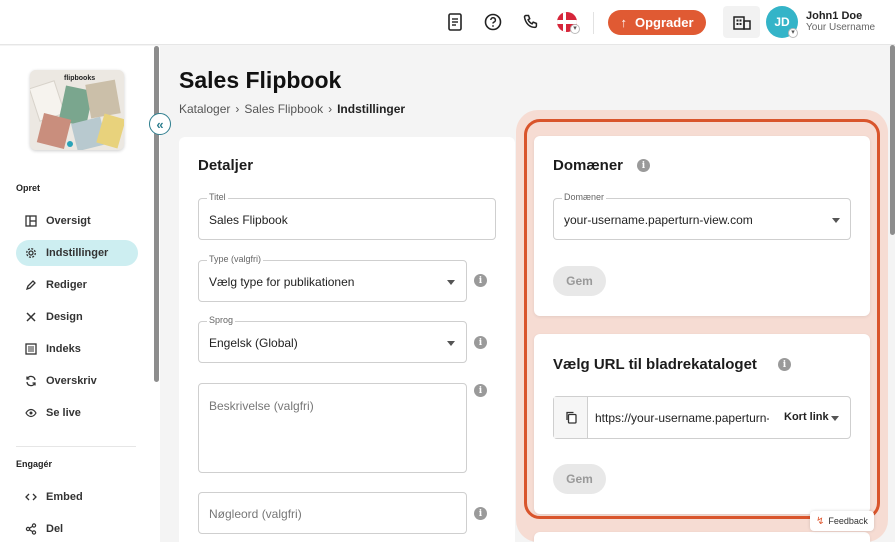  What do you see at coordinates (848, 521) in the screenshot?
I see `feedback-label: Feedback` at bounding box center [848, 521].